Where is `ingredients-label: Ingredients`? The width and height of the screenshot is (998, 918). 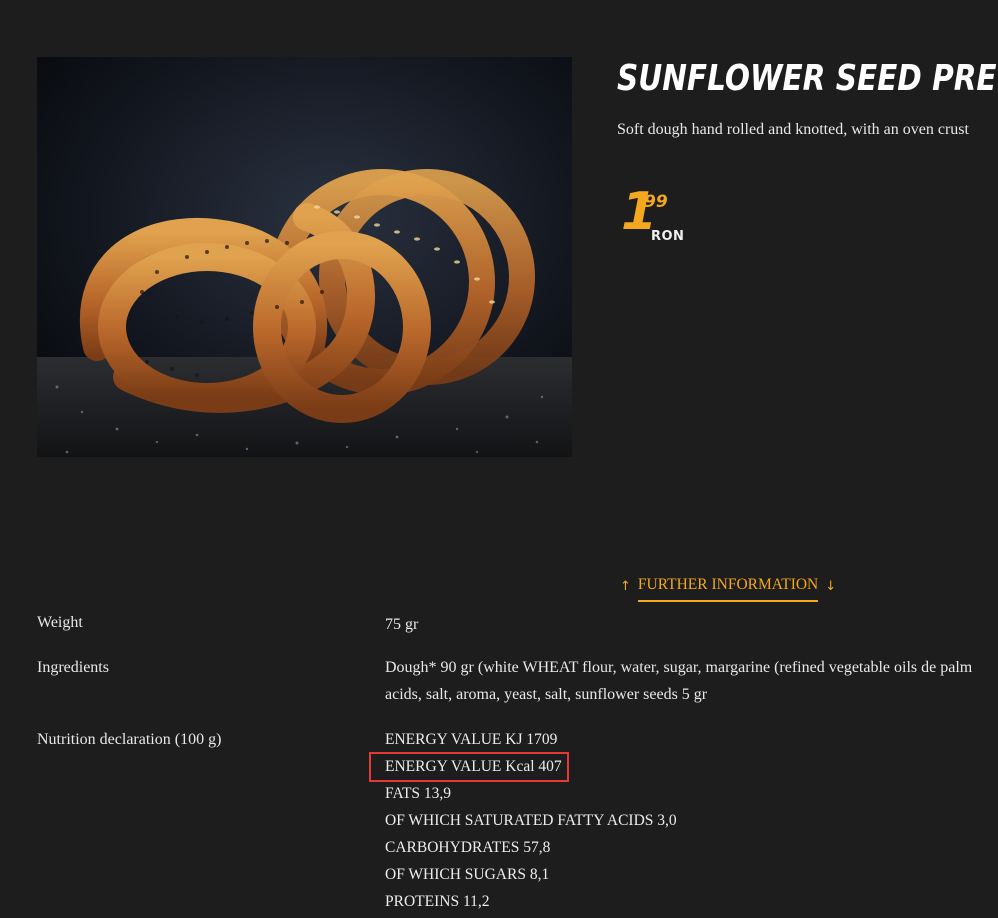 ingredients-label: Ingredients is located at coordinates (73, 667).